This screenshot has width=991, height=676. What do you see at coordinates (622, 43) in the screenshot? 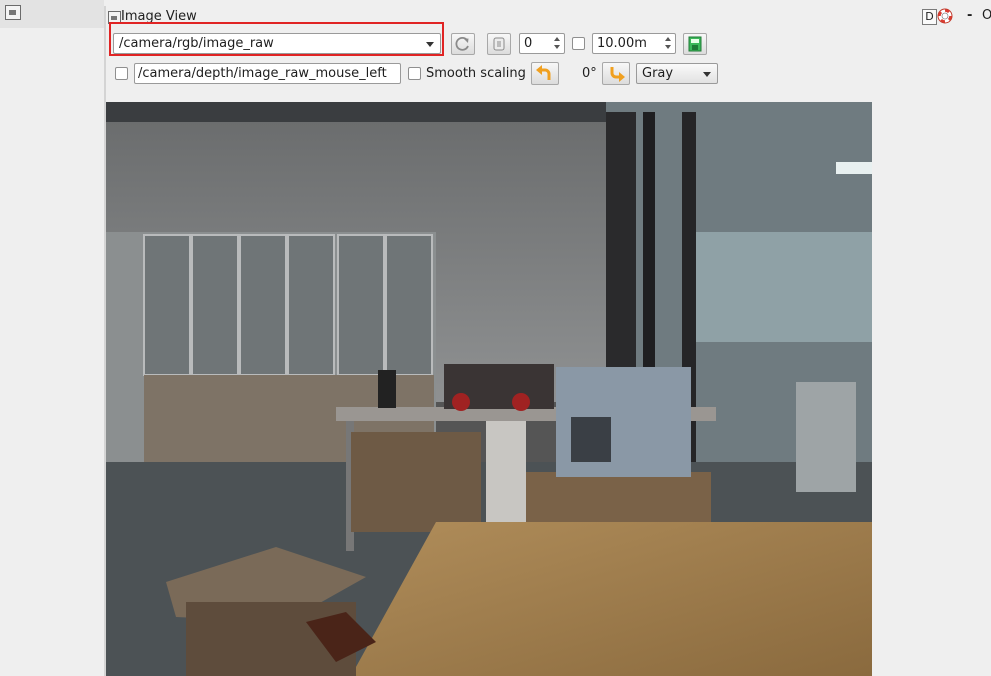
I see `max-range-value: 10.00m` at bounding box center [622, 43].